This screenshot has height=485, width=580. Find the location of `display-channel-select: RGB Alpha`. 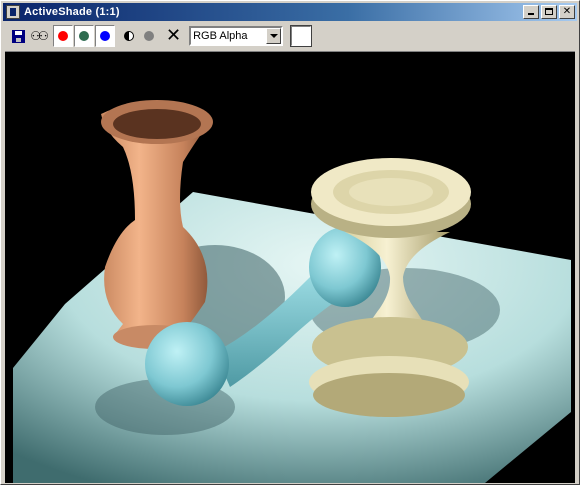

display-channel-select: RGB Alpha is located at coordinates (236, 36).